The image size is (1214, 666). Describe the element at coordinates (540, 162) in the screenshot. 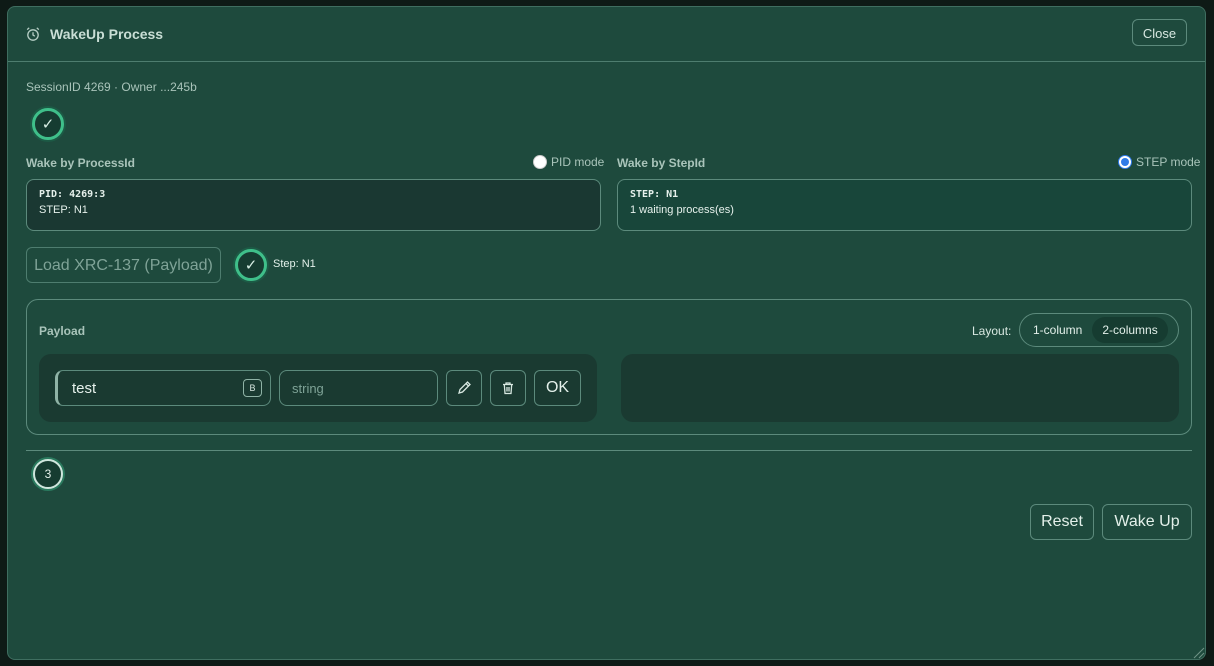

I see `pid-mode-radio` at that location.